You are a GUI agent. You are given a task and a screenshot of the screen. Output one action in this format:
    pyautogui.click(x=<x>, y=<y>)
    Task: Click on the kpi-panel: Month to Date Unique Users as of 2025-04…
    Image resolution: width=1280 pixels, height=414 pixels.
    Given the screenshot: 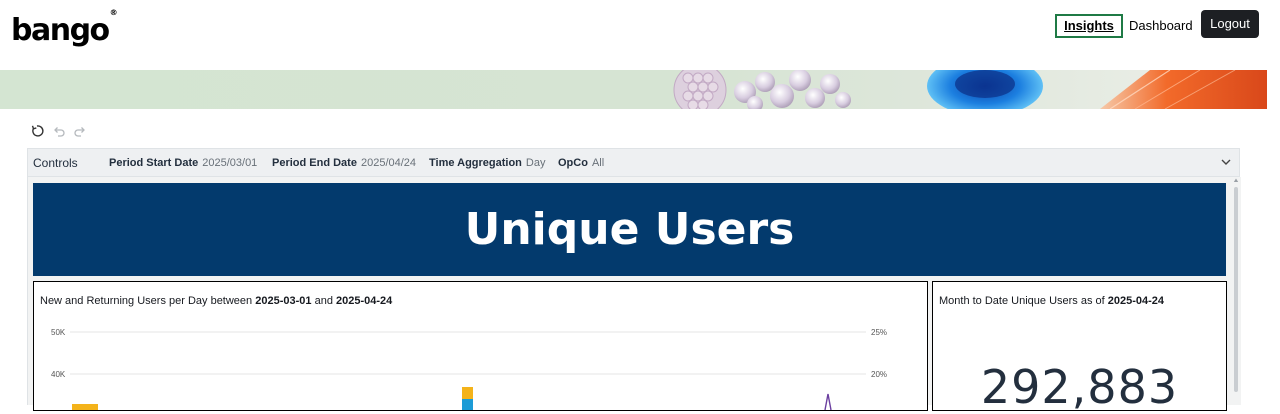 What is the action you would take?
    pyautogui.click(x=1079, y=347)
    